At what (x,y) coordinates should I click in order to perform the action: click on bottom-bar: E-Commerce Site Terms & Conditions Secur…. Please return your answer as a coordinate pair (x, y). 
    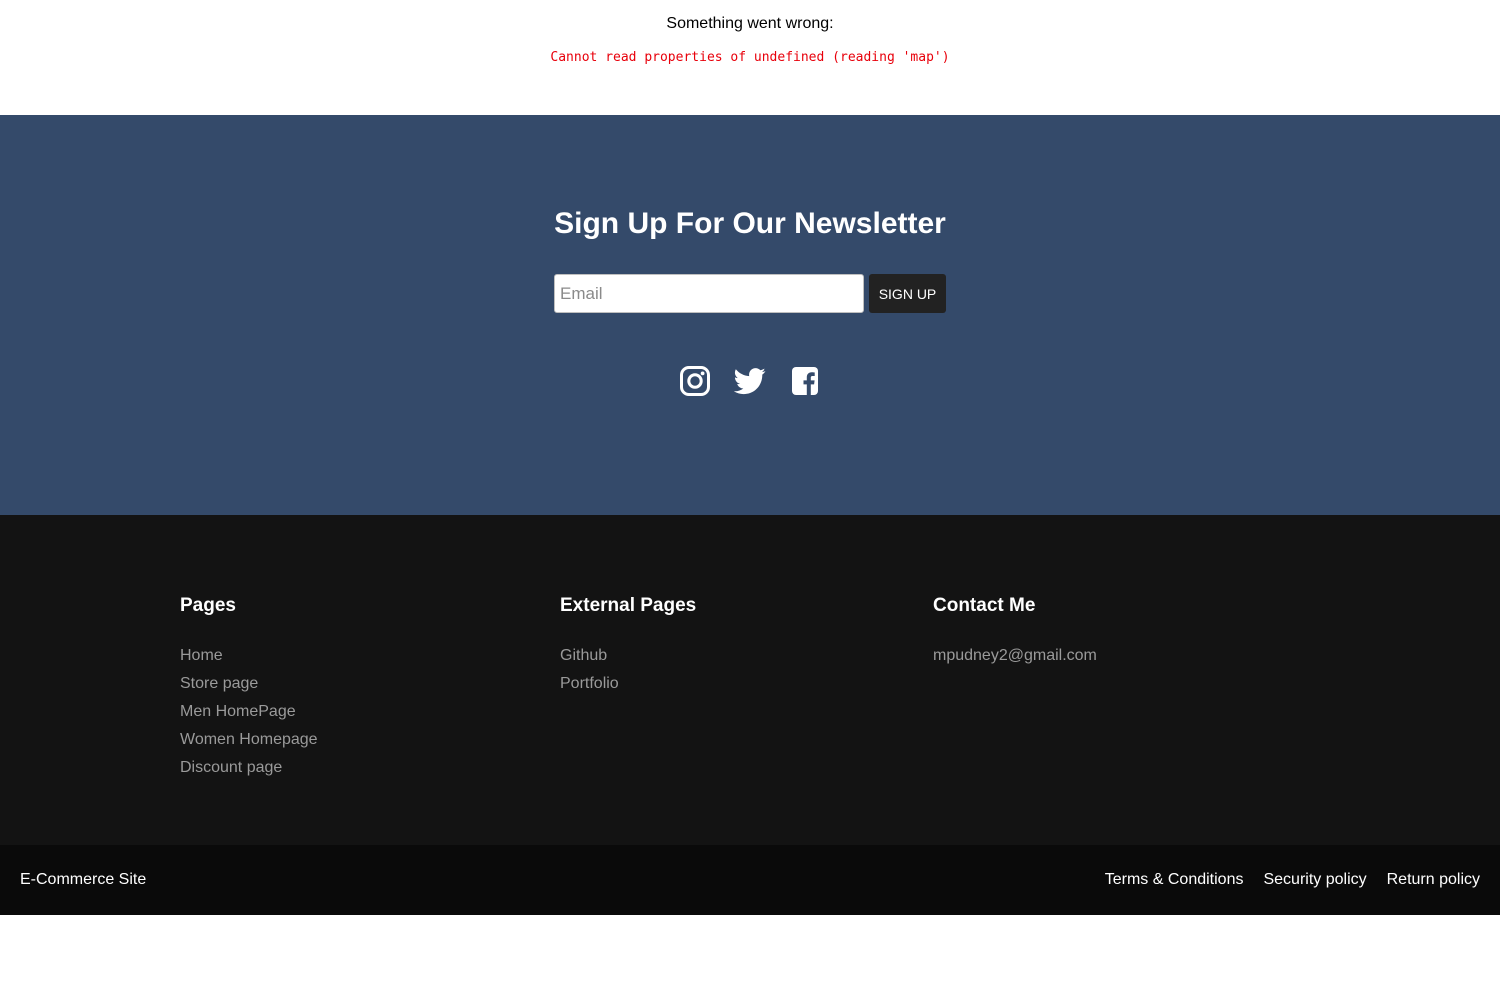
    Looking at the image, I should click on (750, 880).